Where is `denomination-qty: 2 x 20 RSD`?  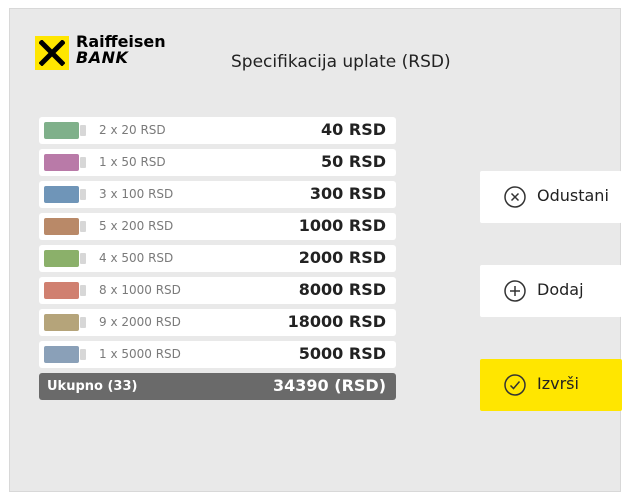
denomination-qty: 2 x 20 RSD is located at coordinates (132, 130).